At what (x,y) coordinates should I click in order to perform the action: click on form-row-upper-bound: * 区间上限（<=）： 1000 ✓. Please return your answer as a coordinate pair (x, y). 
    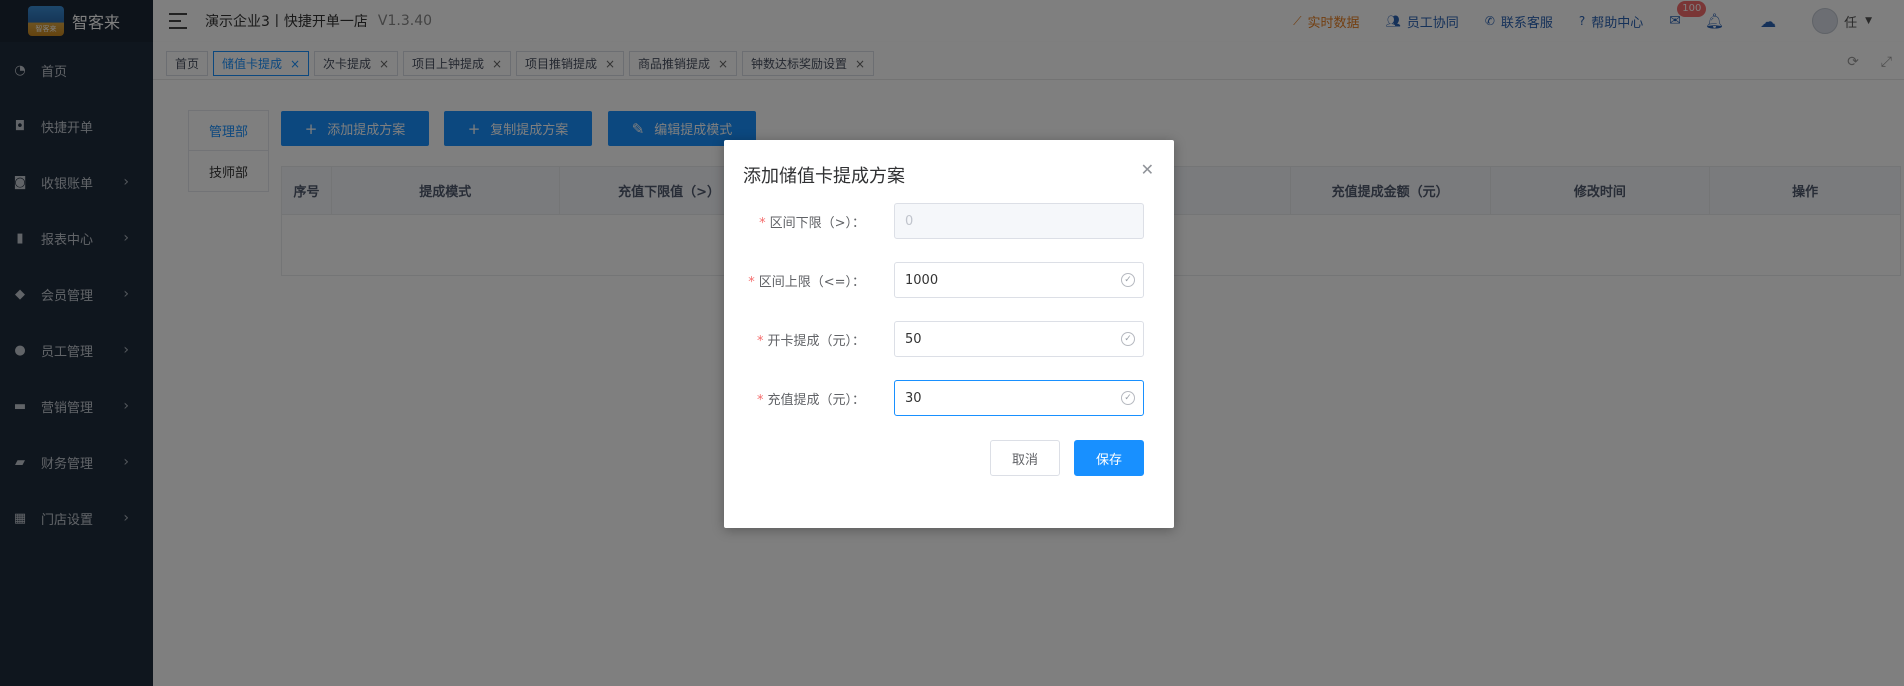
    Looking at the image, I should click on (949, 280).